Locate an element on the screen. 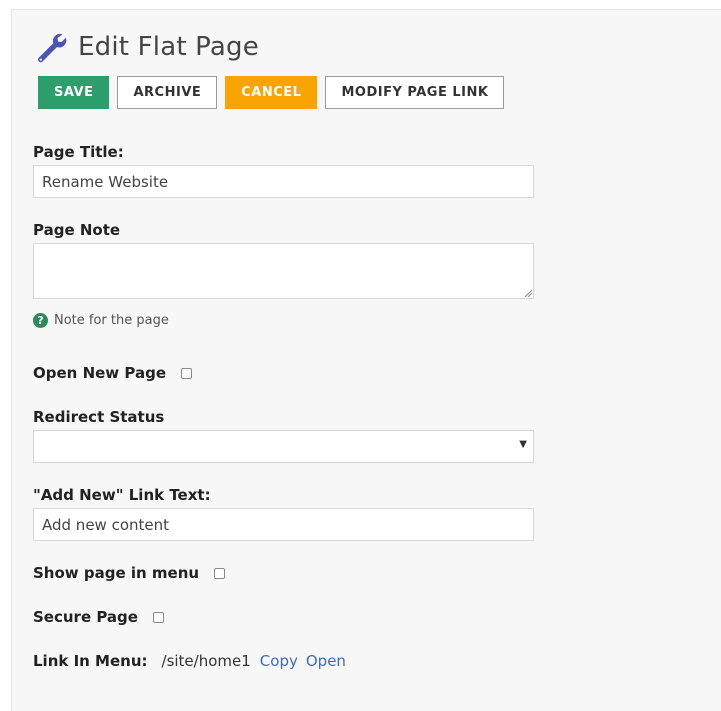  archive-button: ARCHIVE is located at coordinates (167, 92).